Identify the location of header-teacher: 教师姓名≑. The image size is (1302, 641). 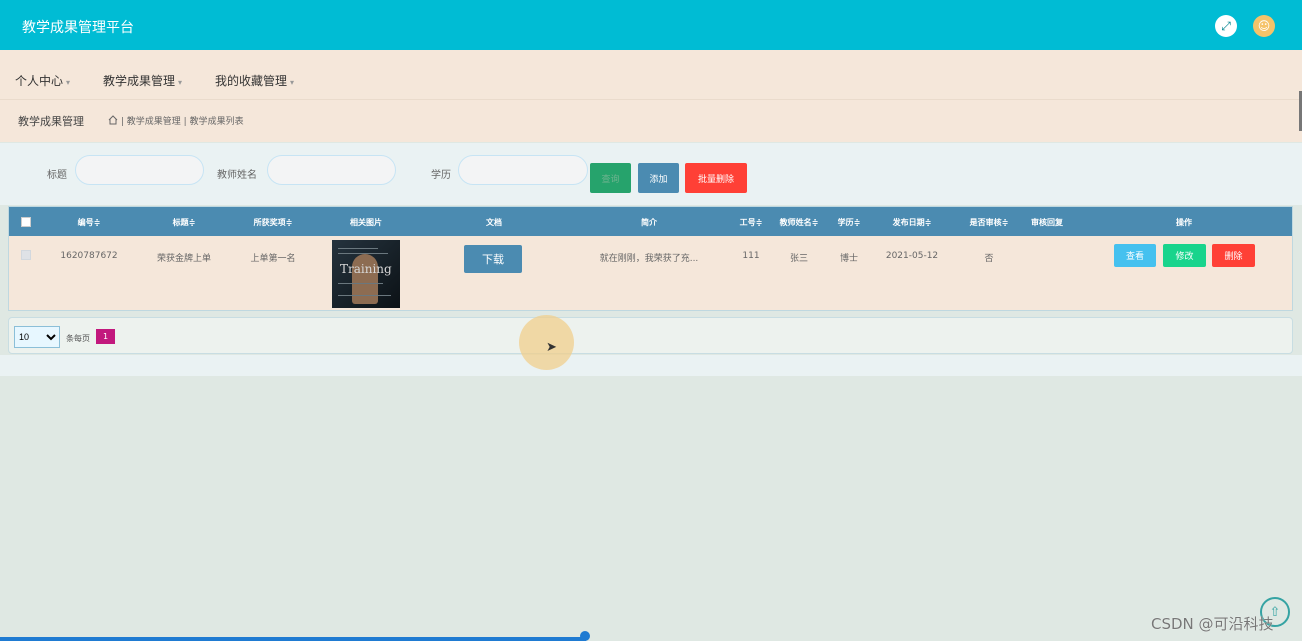
(799, 222).